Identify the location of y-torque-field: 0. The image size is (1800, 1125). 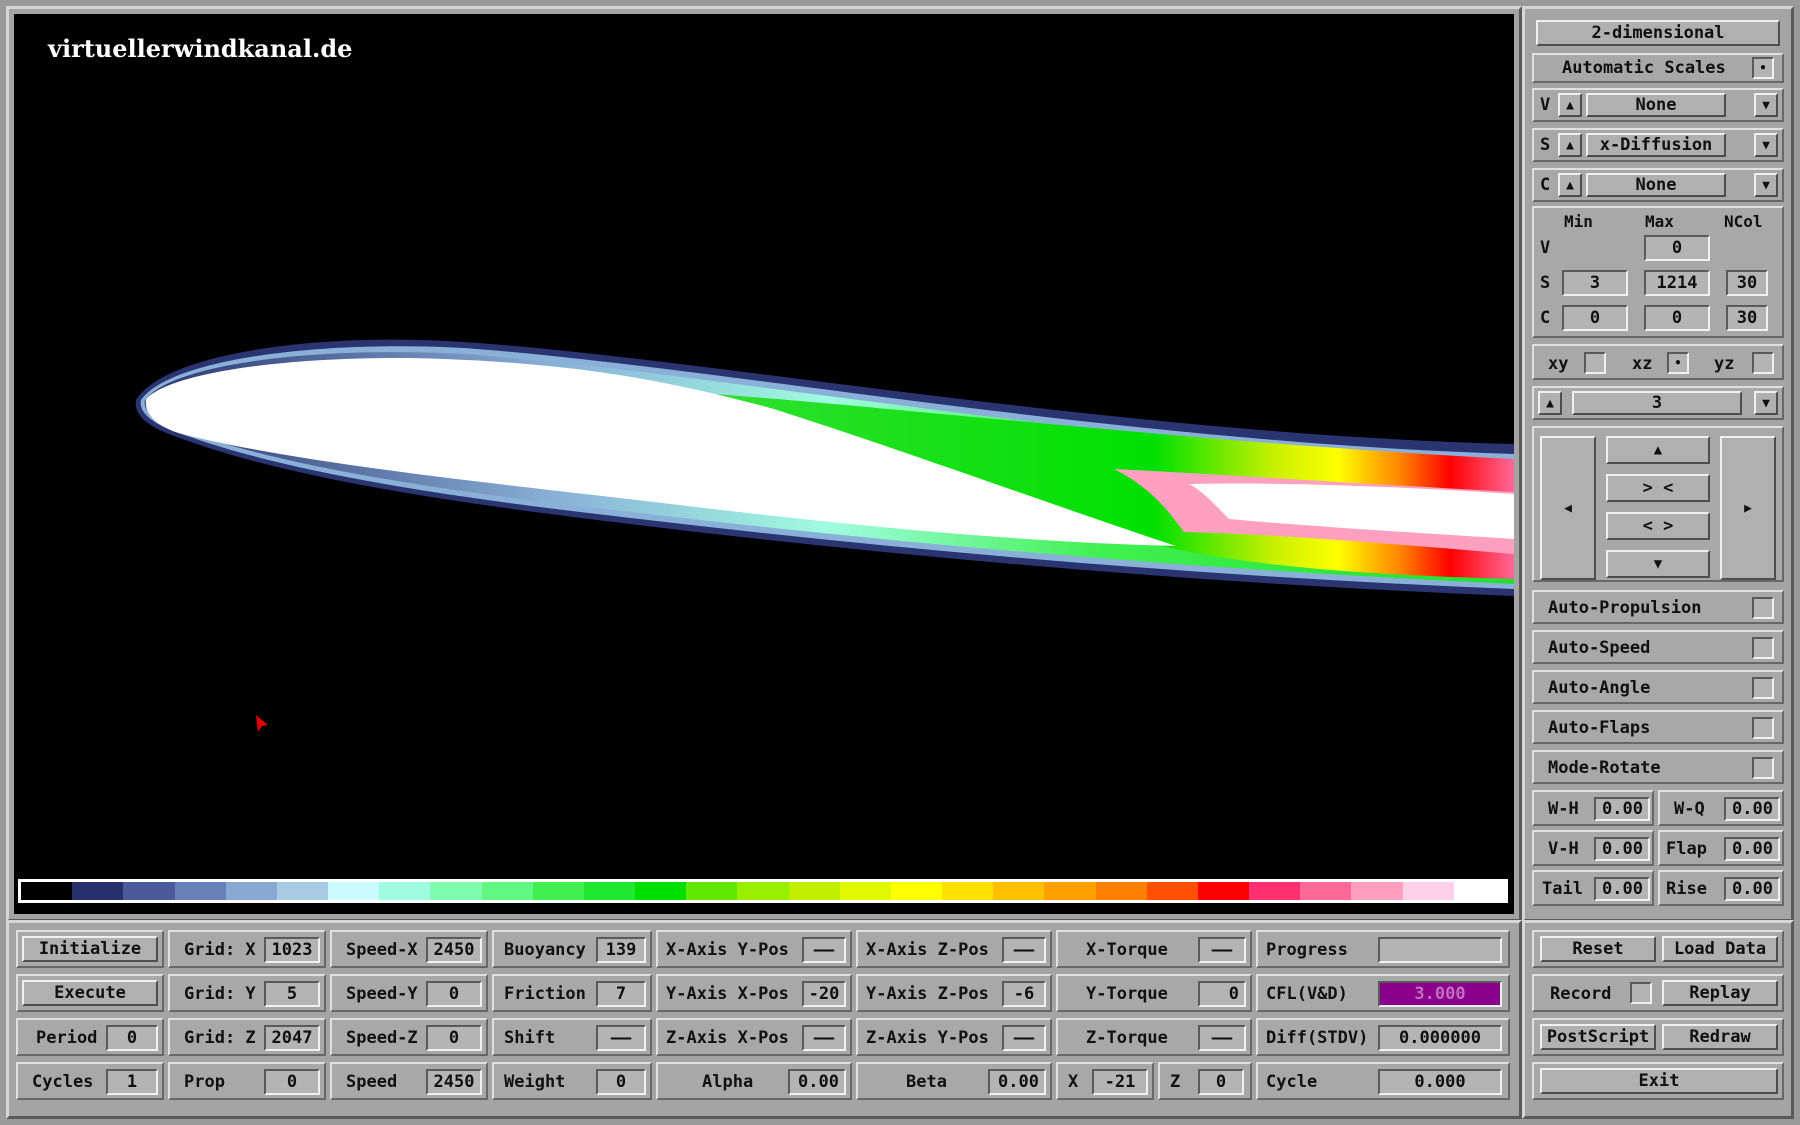
(1222, 994).